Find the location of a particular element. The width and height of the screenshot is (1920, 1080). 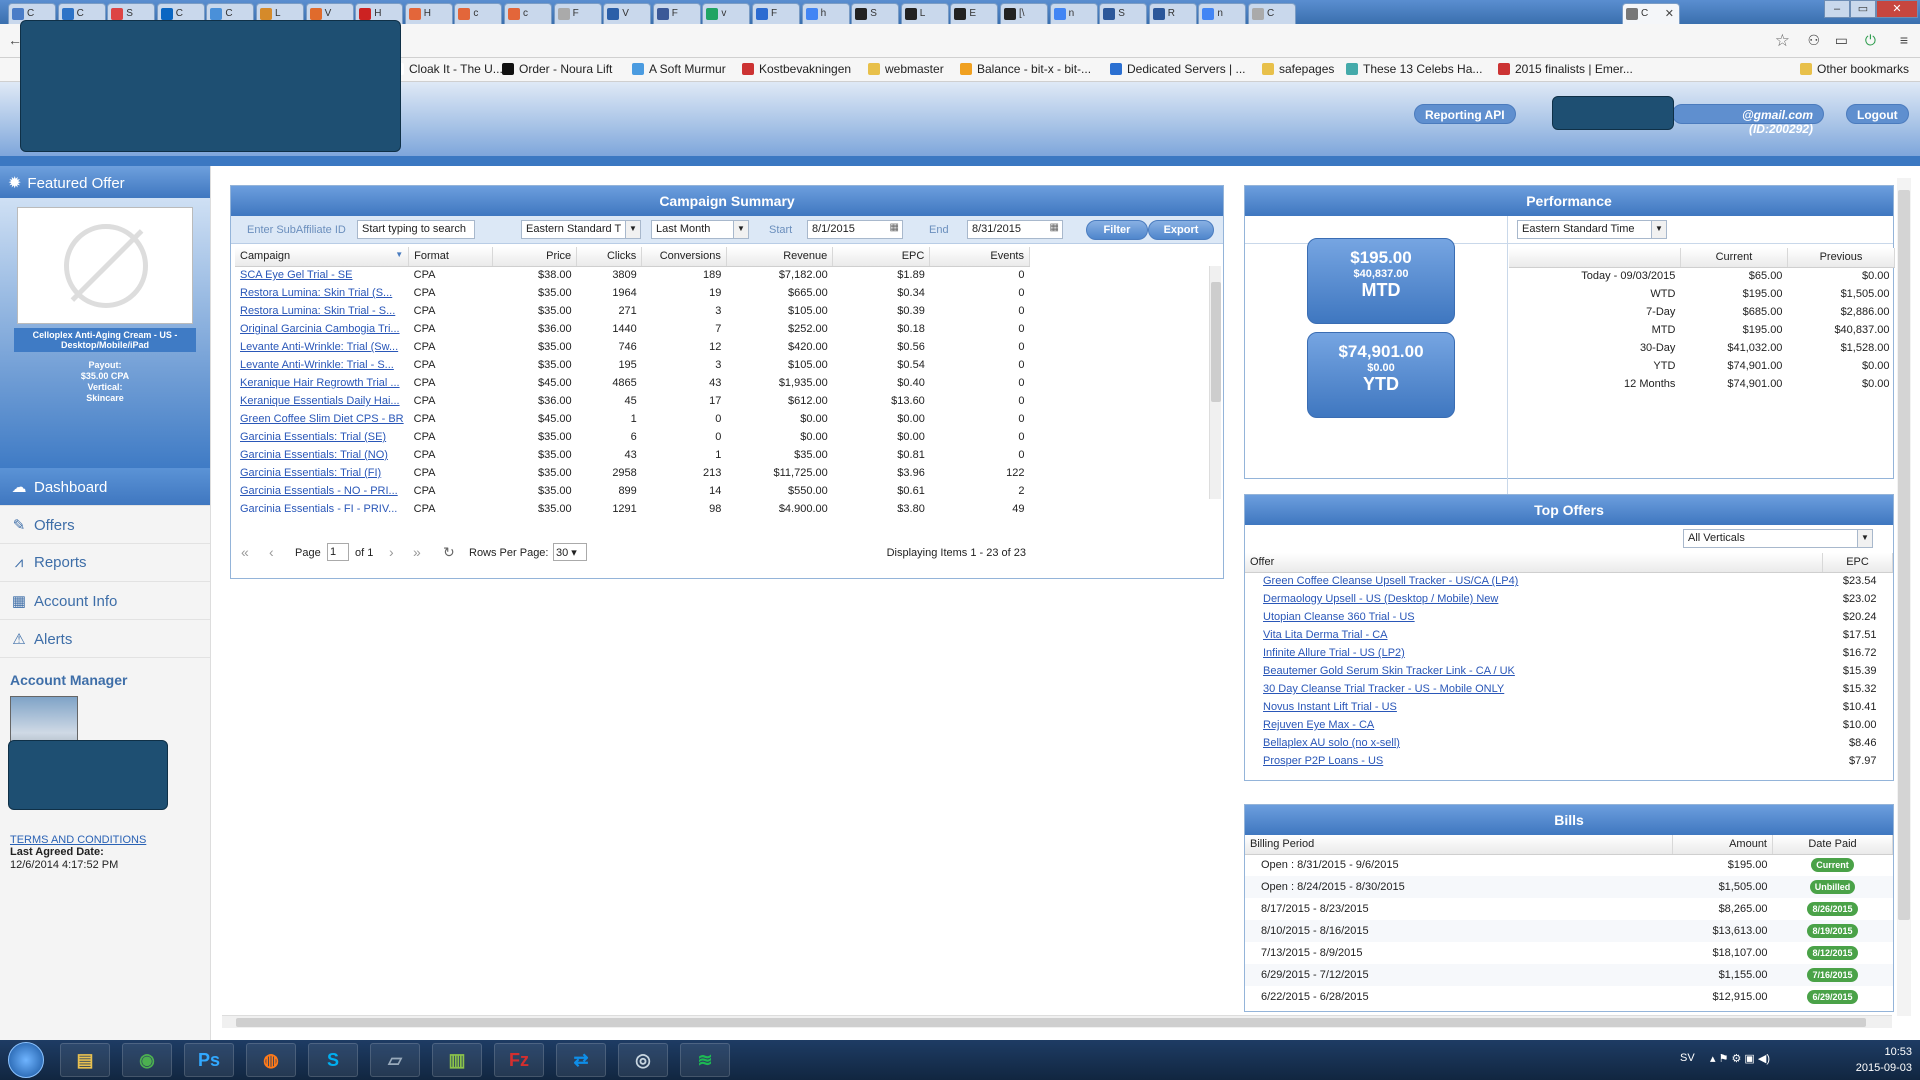

page-horizontal-scrollbar is located at coordinates (1057, 1021).